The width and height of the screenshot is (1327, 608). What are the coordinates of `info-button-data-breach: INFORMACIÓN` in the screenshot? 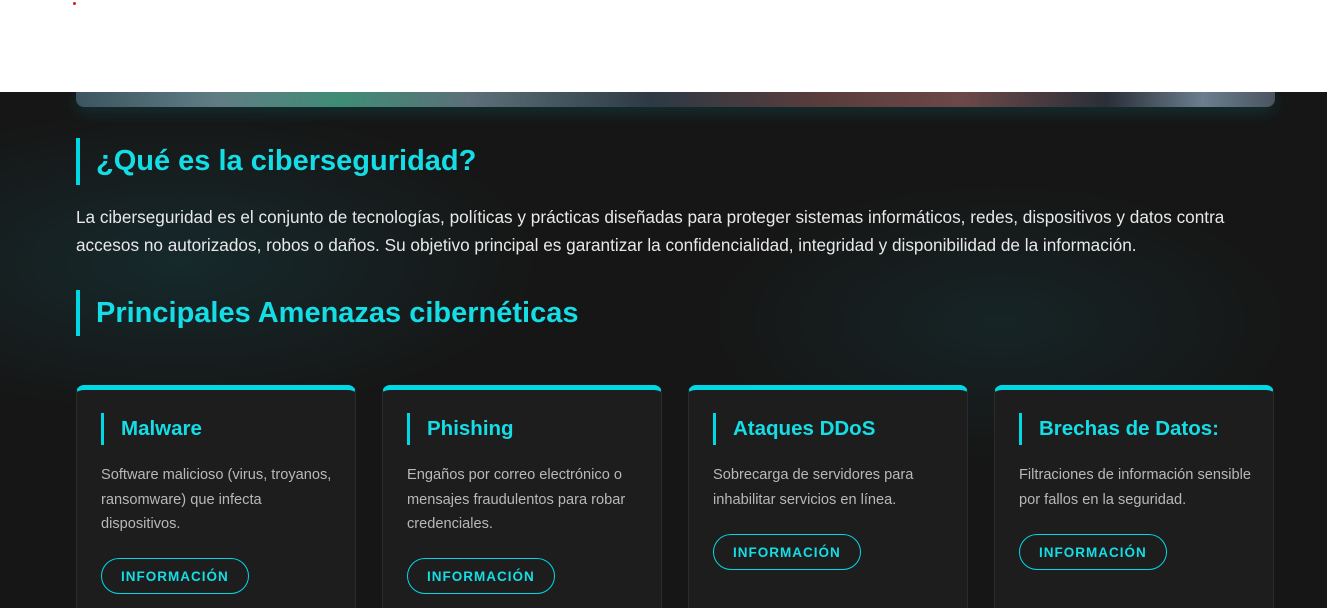 It's located at (1093, 552).